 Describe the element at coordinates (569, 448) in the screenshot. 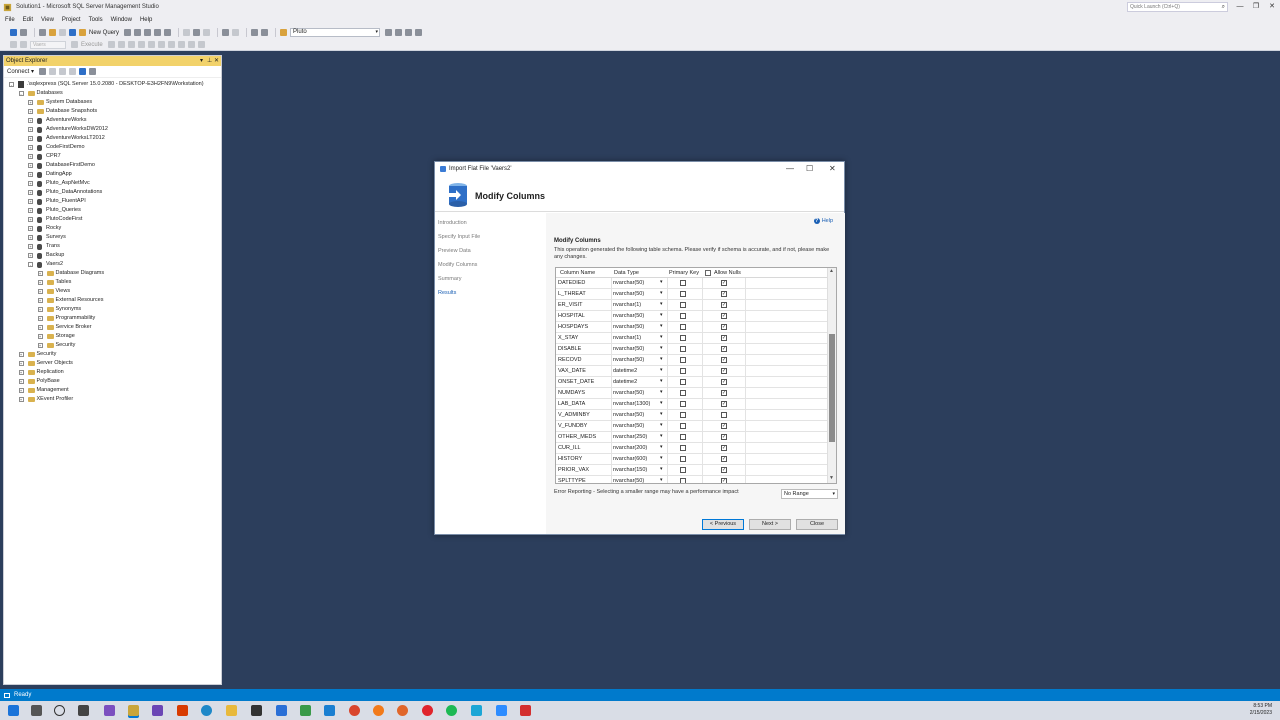

I see `column-name-field: CUR_ILL` at that location.